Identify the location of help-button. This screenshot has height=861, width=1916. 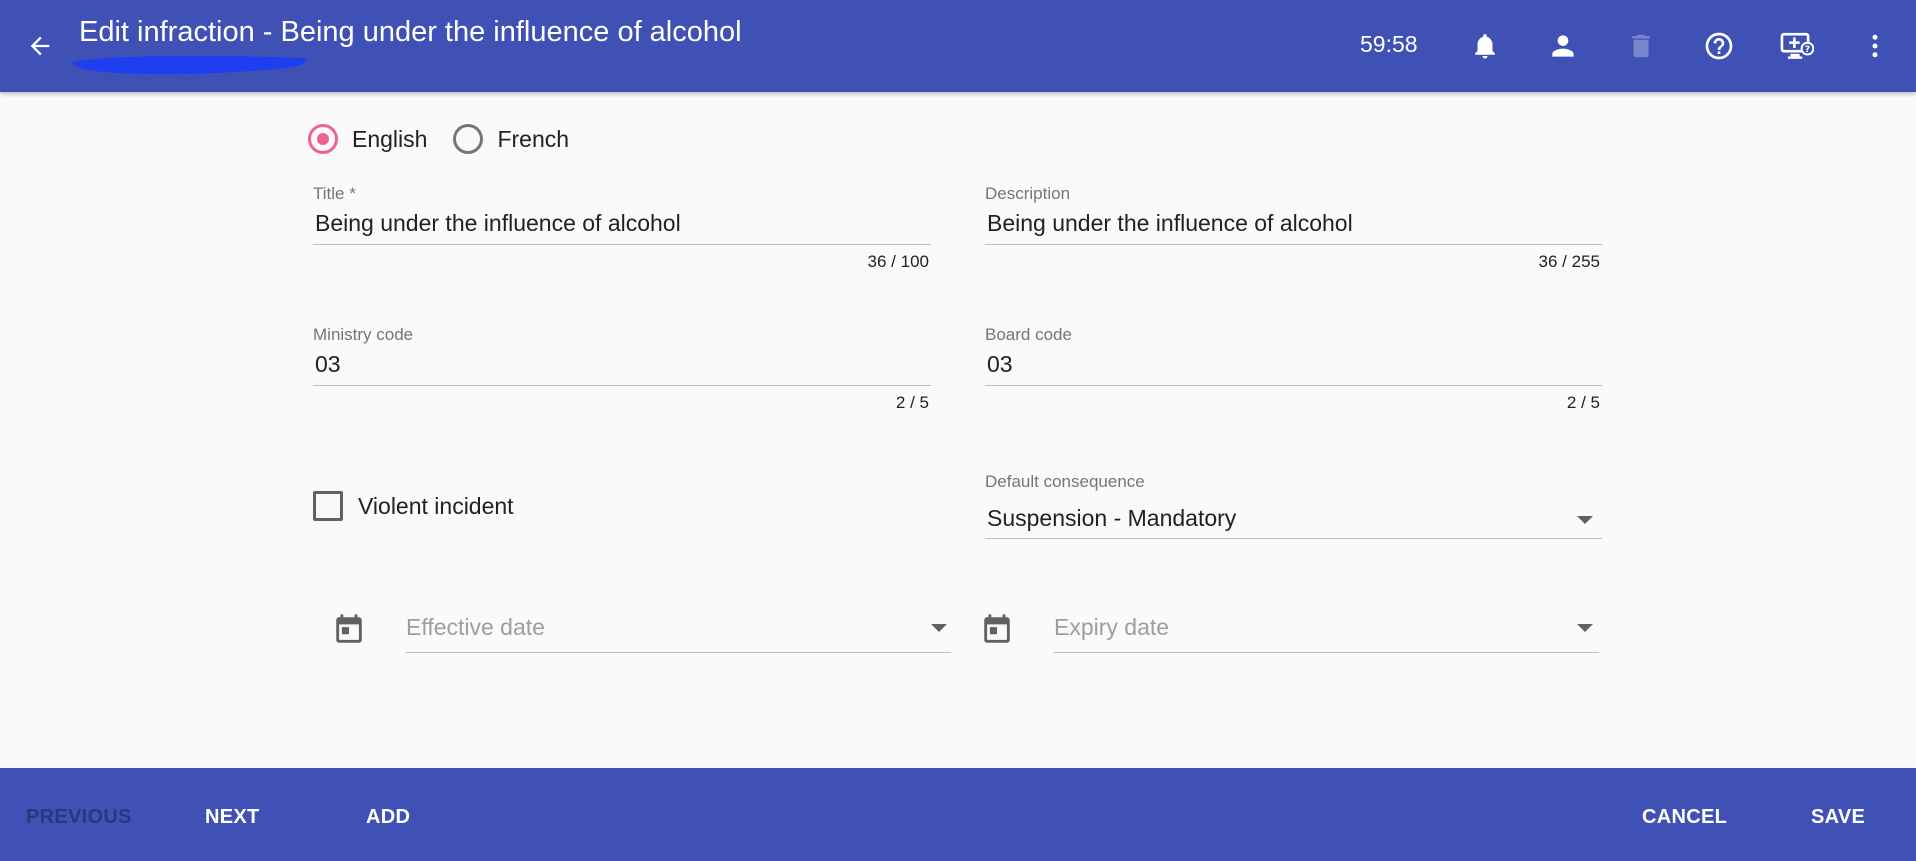
(1719, 46).